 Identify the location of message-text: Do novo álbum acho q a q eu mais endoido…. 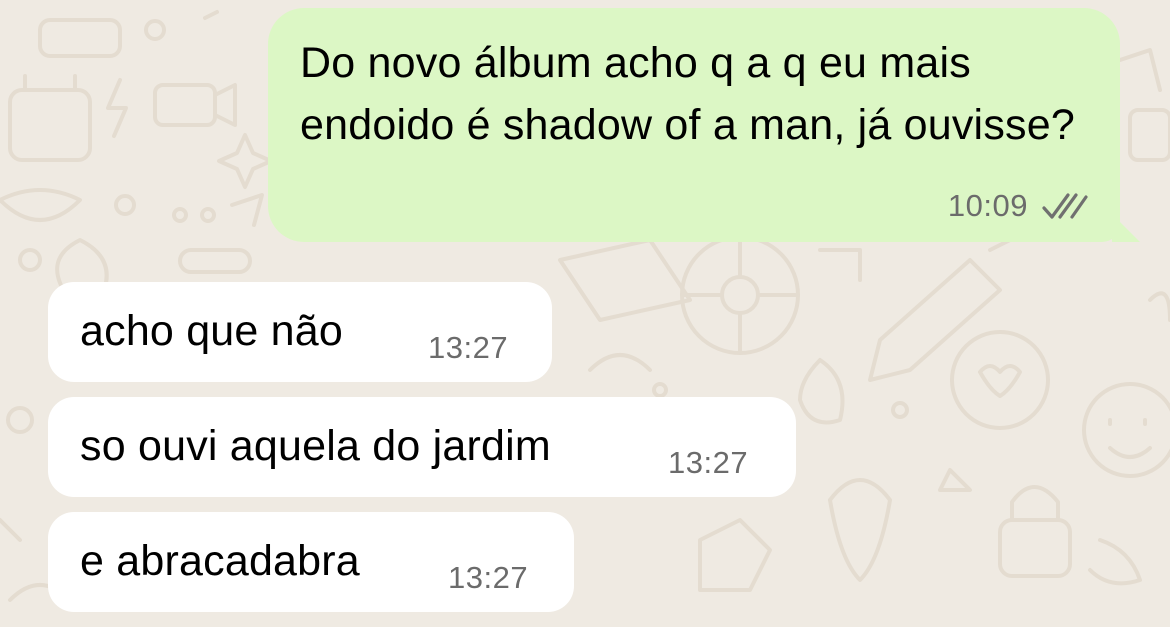
(687, 94).